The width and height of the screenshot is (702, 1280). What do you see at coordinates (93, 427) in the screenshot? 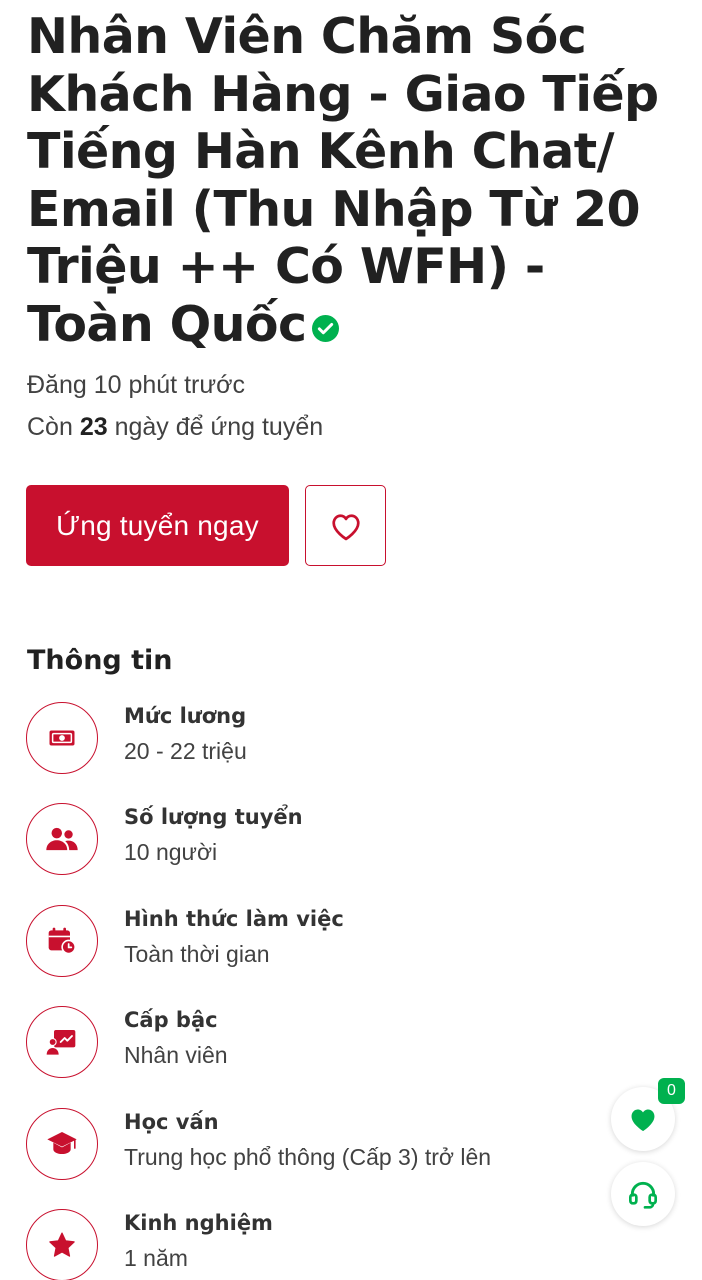
I see `remaining-days: 23` at bounding box center [93, 427].